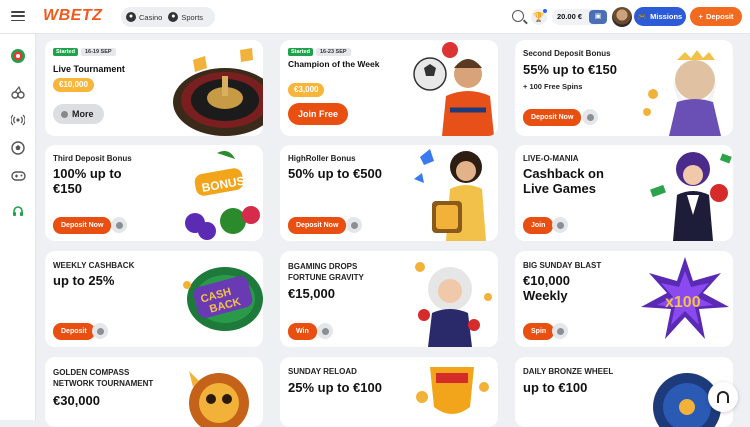  Describe the element at coordinates (326, 272) in the screenshot. I see `card-subtitle: BGAMING DROPS FORTUNE GRAVITY` at that location.